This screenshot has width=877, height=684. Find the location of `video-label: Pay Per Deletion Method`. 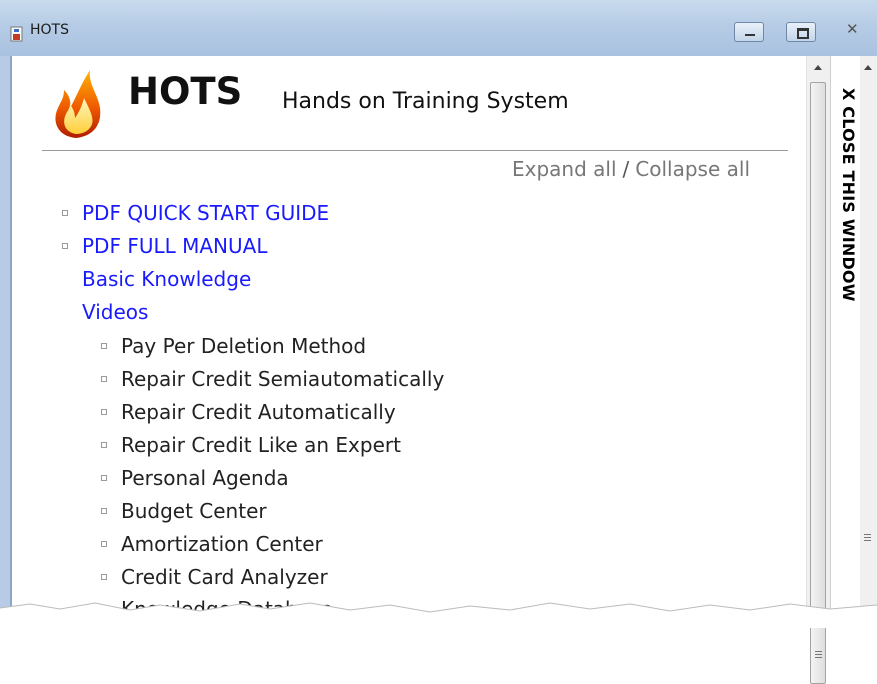

video-label: Pay Per Deletion Method is located at coordinates (244, 346).